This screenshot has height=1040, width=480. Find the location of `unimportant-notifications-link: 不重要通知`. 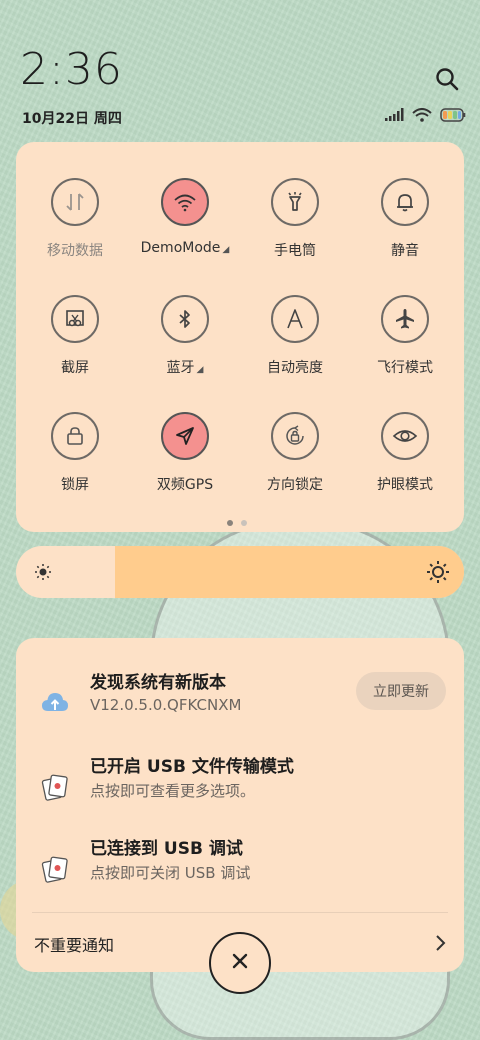

unimportant-notifications-link: 不重要通知 is located at coordinates (74, 944).